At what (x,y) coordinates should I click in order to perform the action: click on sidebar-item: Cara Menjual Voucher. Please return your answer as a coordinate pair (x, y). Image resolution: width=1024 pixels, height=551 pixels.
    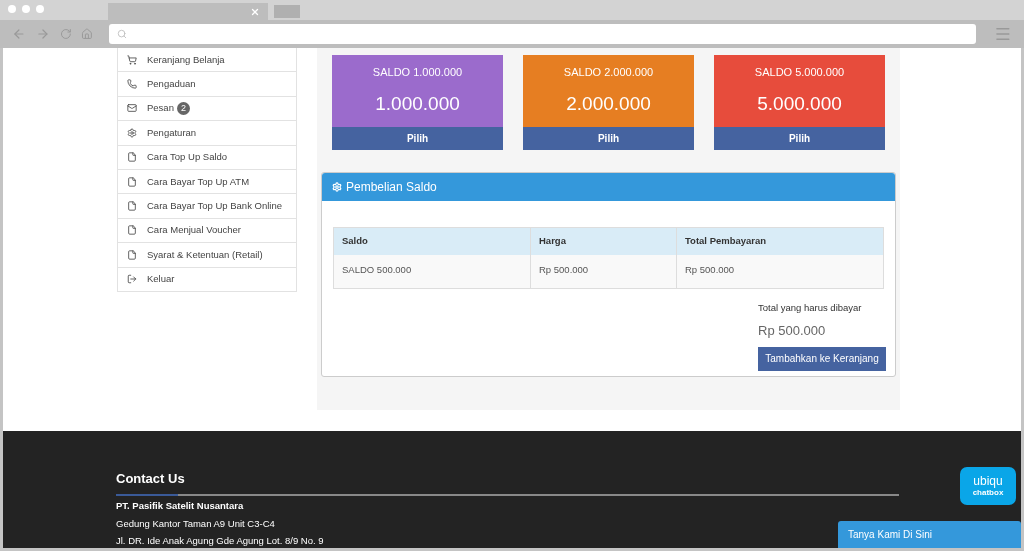
    Looking at the image, I should click on (207, 230).